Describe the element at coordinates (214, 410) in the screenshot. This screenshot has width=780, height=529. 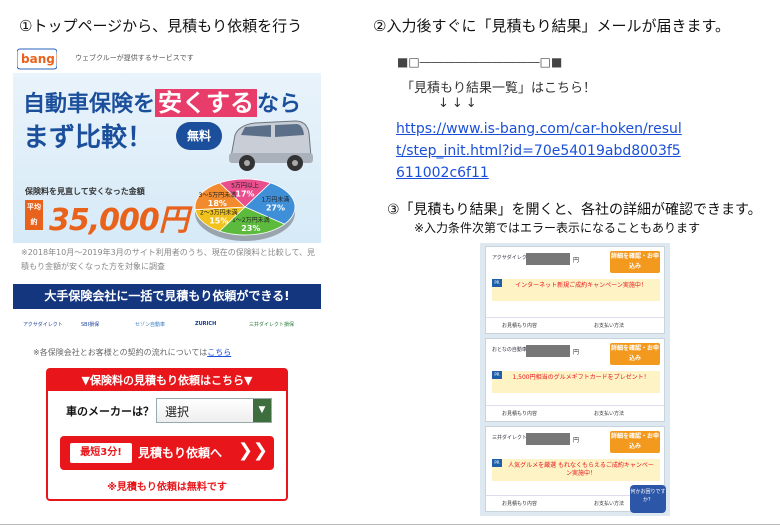
I see `maker-select: 選択 ▼` at that location.